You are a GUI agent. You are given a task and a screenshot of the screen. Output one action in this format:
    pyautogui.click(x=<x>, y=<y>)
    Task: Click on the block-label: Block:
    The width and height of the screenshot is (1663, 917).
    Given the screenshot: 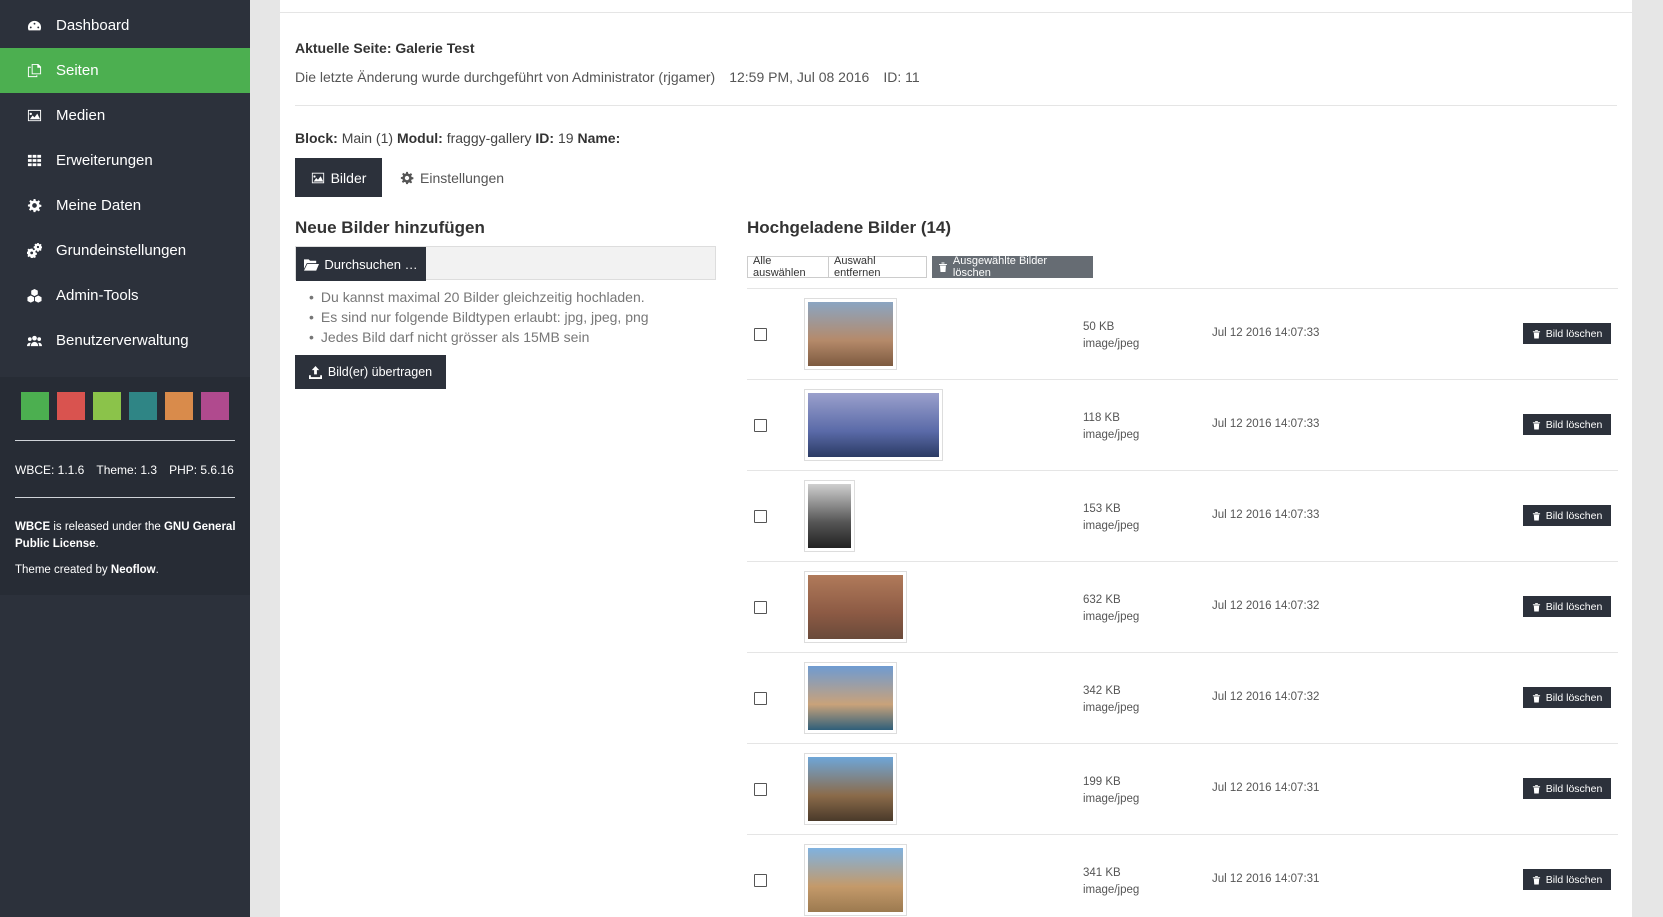 What is the action you would take?
    pyautogui.click(x=316, y=138)
    